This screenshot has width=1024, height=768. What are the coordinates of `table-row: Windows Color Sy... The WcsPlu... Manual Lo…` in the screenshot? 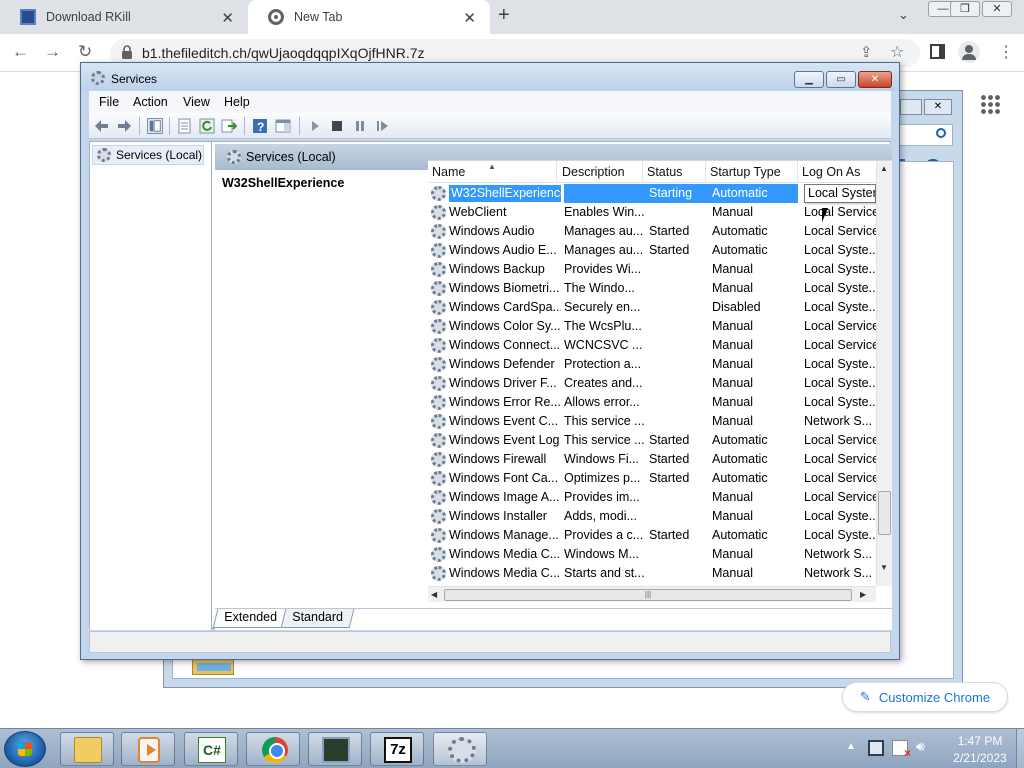 It's located at (652, 326).